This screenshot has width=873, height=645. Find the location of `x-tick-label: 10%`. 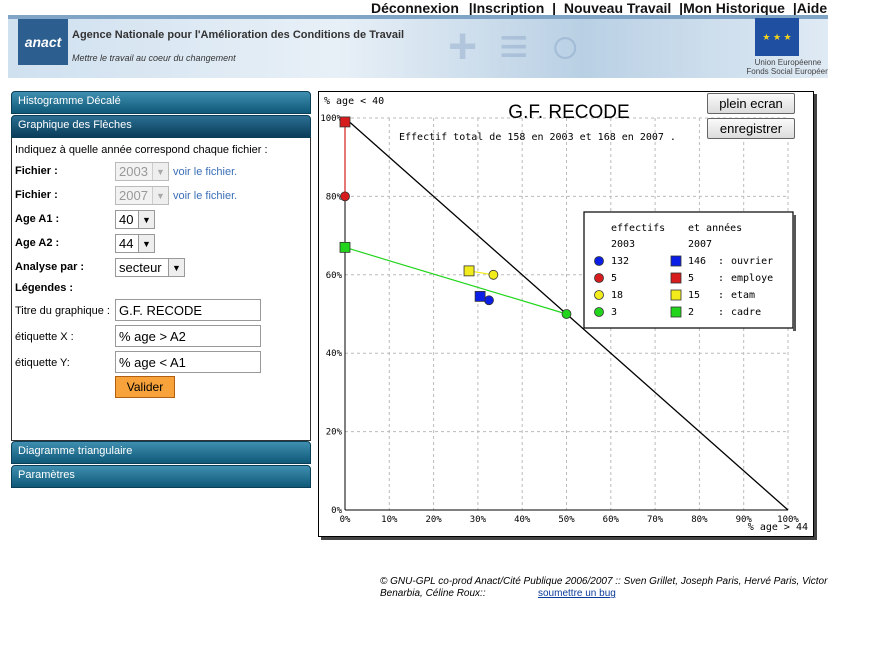

x-tick-label: 10% is located at coordinates (389, 520).